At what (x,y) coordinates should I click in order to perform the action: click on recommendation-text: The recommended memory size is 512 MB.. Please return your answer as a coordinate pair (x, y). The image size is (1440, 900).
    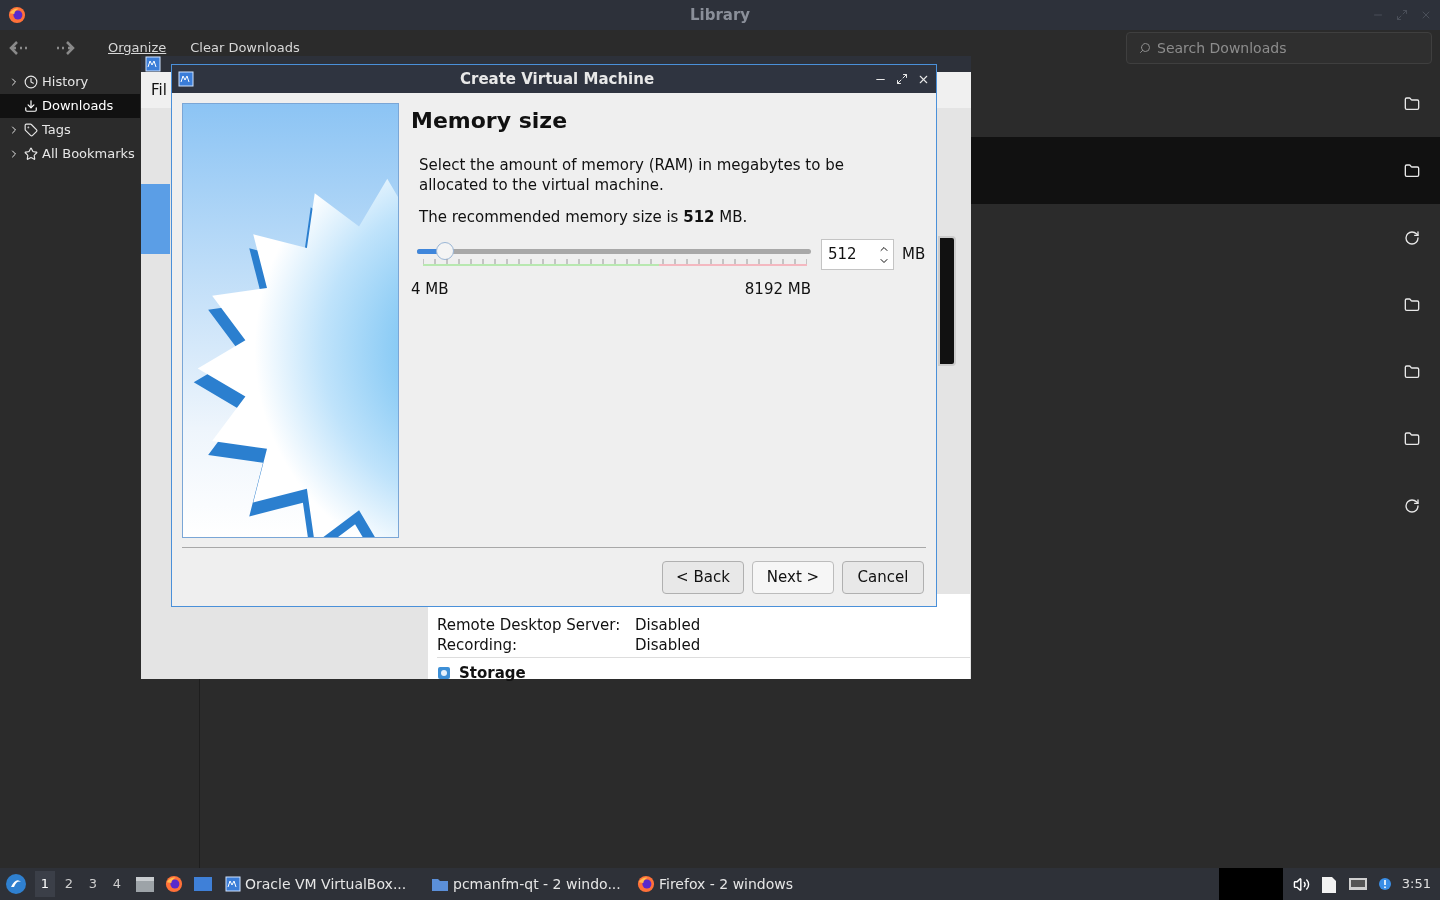
    Looking at the image, I should click on (584, 217).